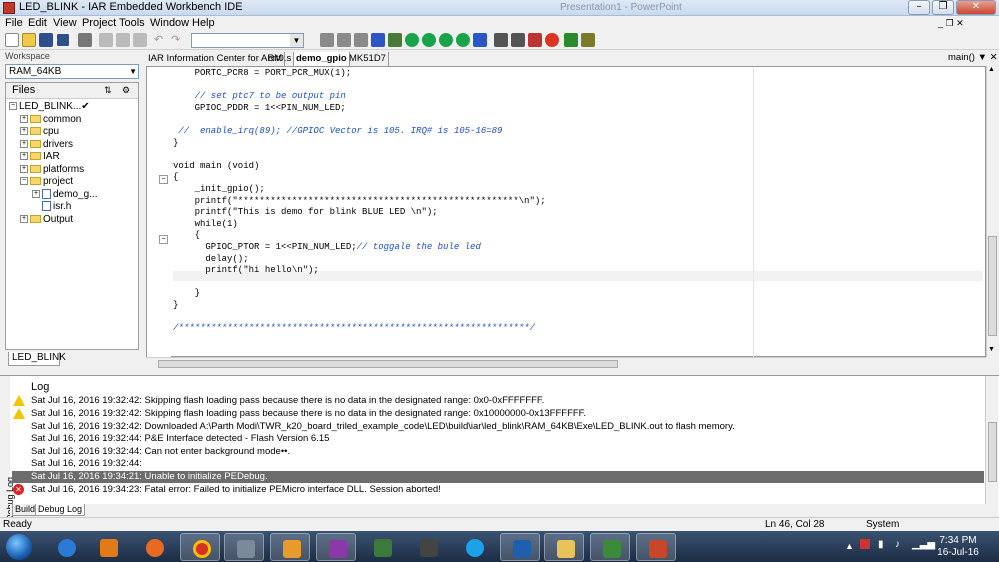 The height and width of the screenshot is (562, 999). Describe the element at coordinates (943, 7) in the screenshot. I see `restore-button: ❐` at that location.